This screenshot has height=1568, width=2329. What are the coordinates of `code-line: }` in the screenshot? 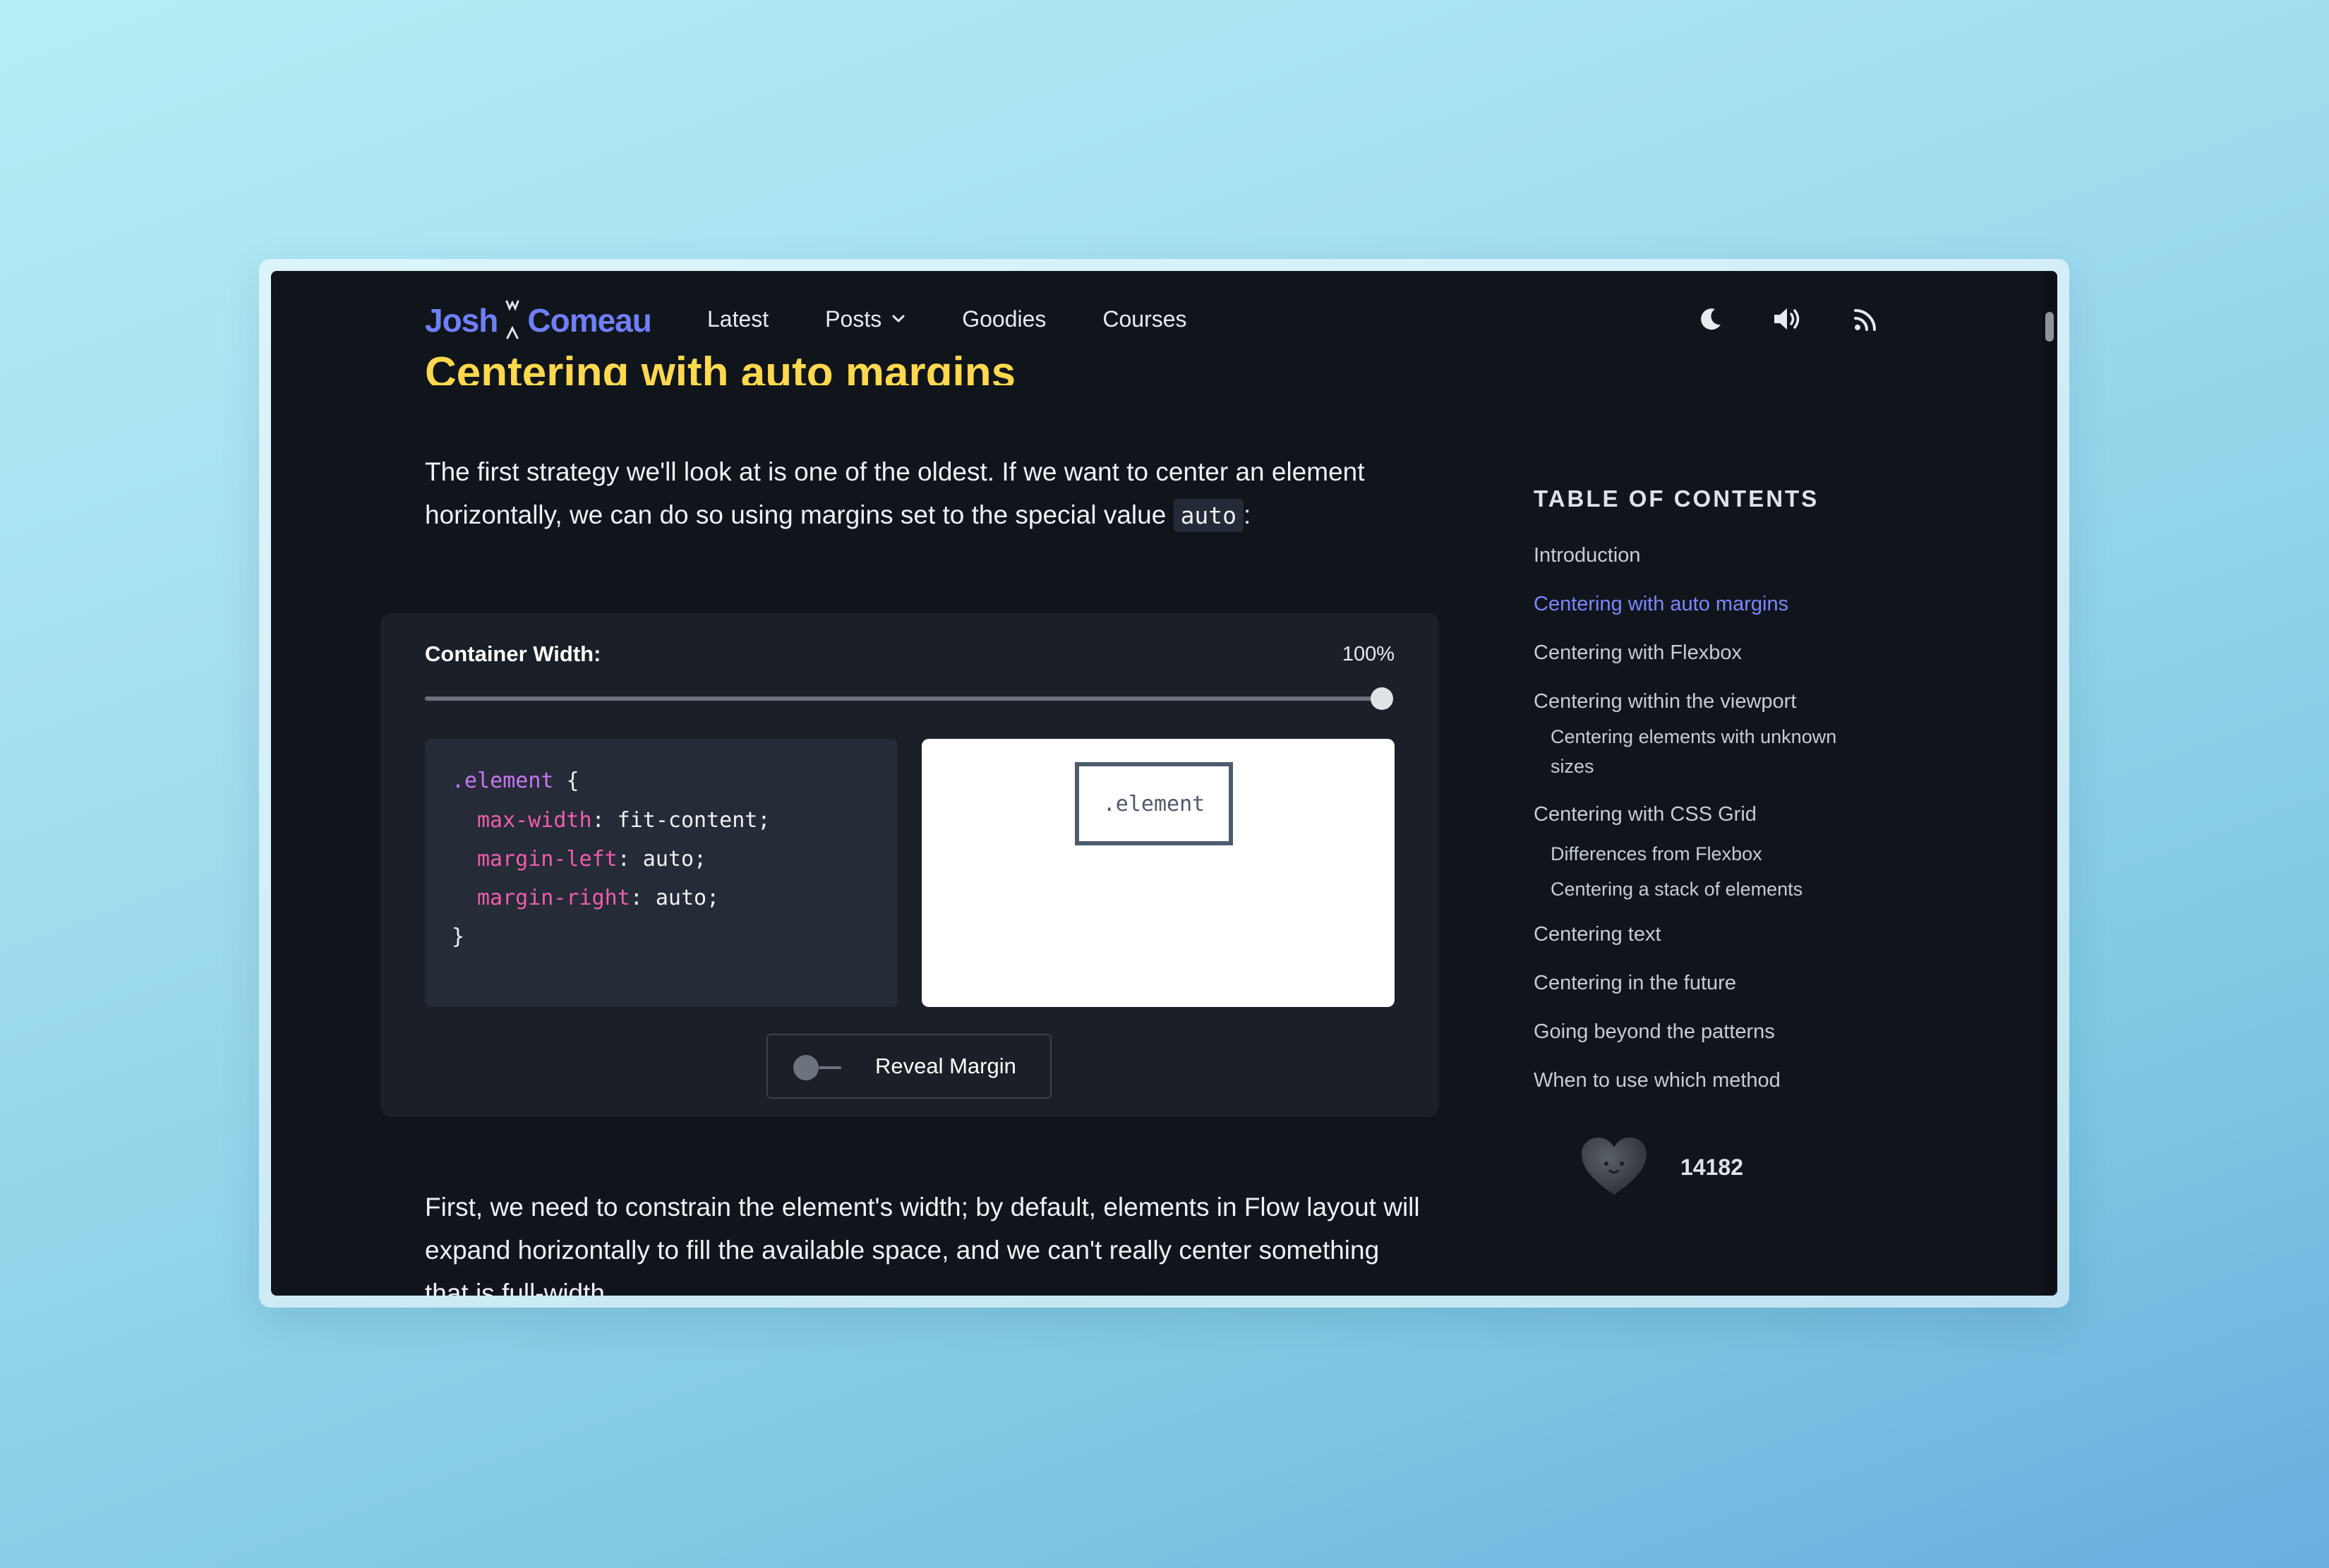 It's located at (458, 937).